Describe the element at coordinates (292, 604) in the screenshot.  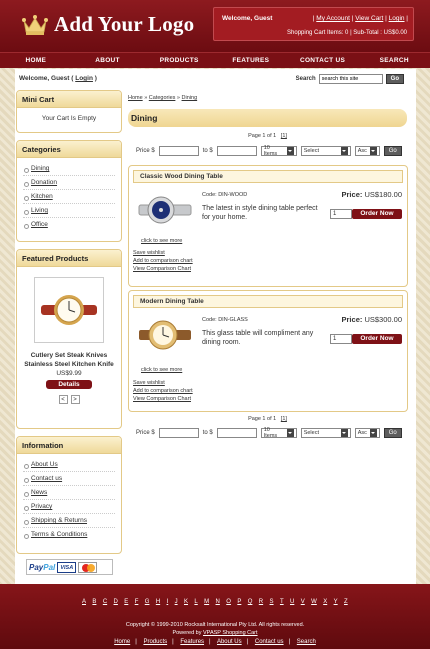
I see `alphabet-letter-u: U` at that location.